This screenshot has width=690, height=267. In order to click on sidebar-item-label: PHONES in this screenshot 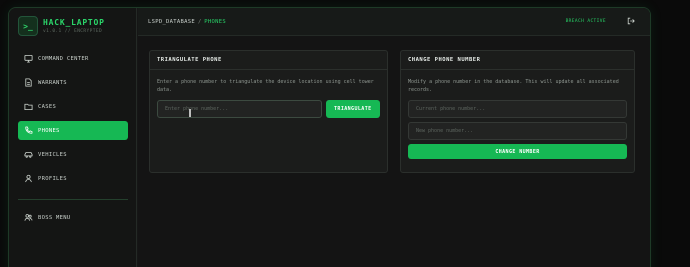, I will do `click(49, 130)`.